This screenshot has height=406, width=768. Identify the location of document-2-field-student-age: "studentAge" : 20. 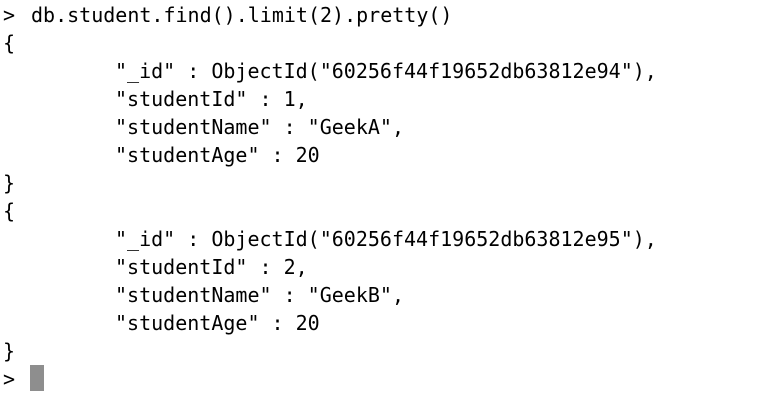
(217, 323).